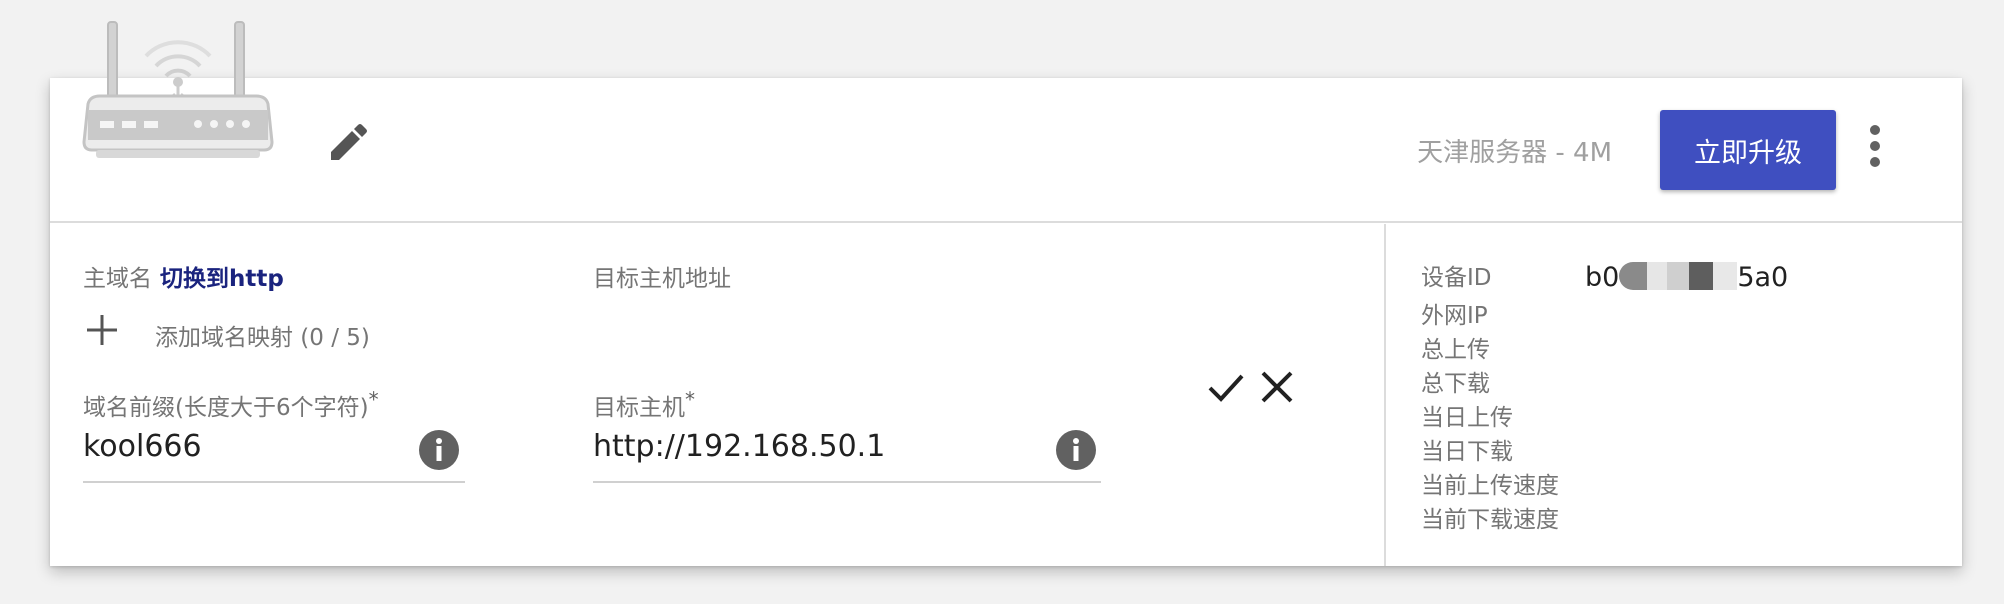  What do you see at coordinates (1602, 277) in the screenshot?
I see `device-id-start: b0` at bounding box center [1602, 277].